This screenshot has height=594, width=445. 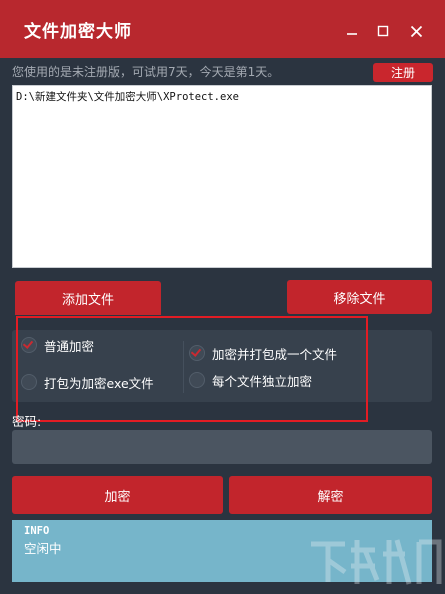 I want to click on remove-file-button: 移除文件, so click(x=359, y=297).